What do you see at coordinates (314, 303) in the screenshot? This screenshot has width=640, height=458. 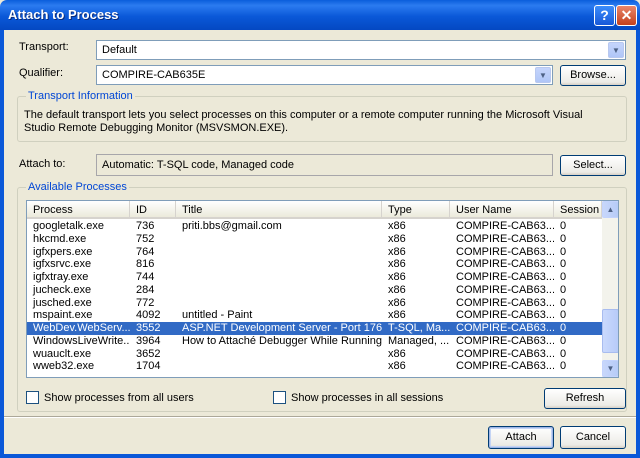 I see `table-row: jusched.exe 772 x86 COMPIRE-CAB63... 0` at bounding box center [314, 303].